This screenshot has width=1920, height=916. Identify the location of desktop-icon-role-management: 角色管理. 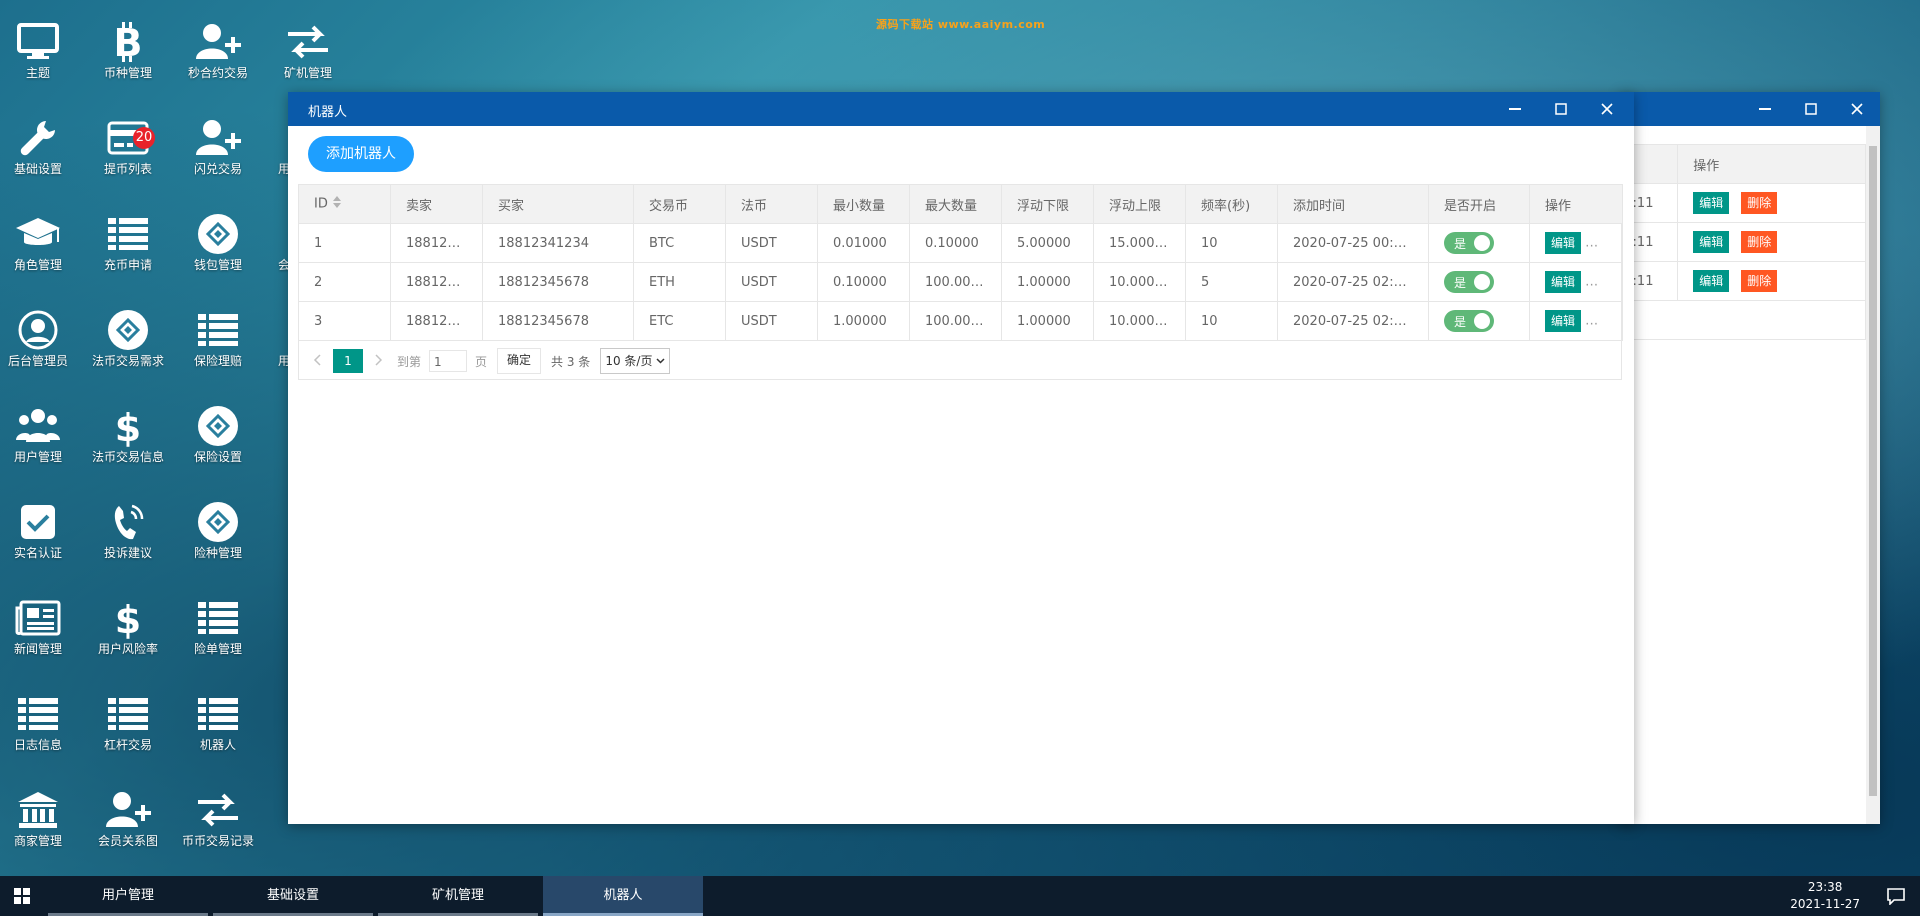
(41, 241).